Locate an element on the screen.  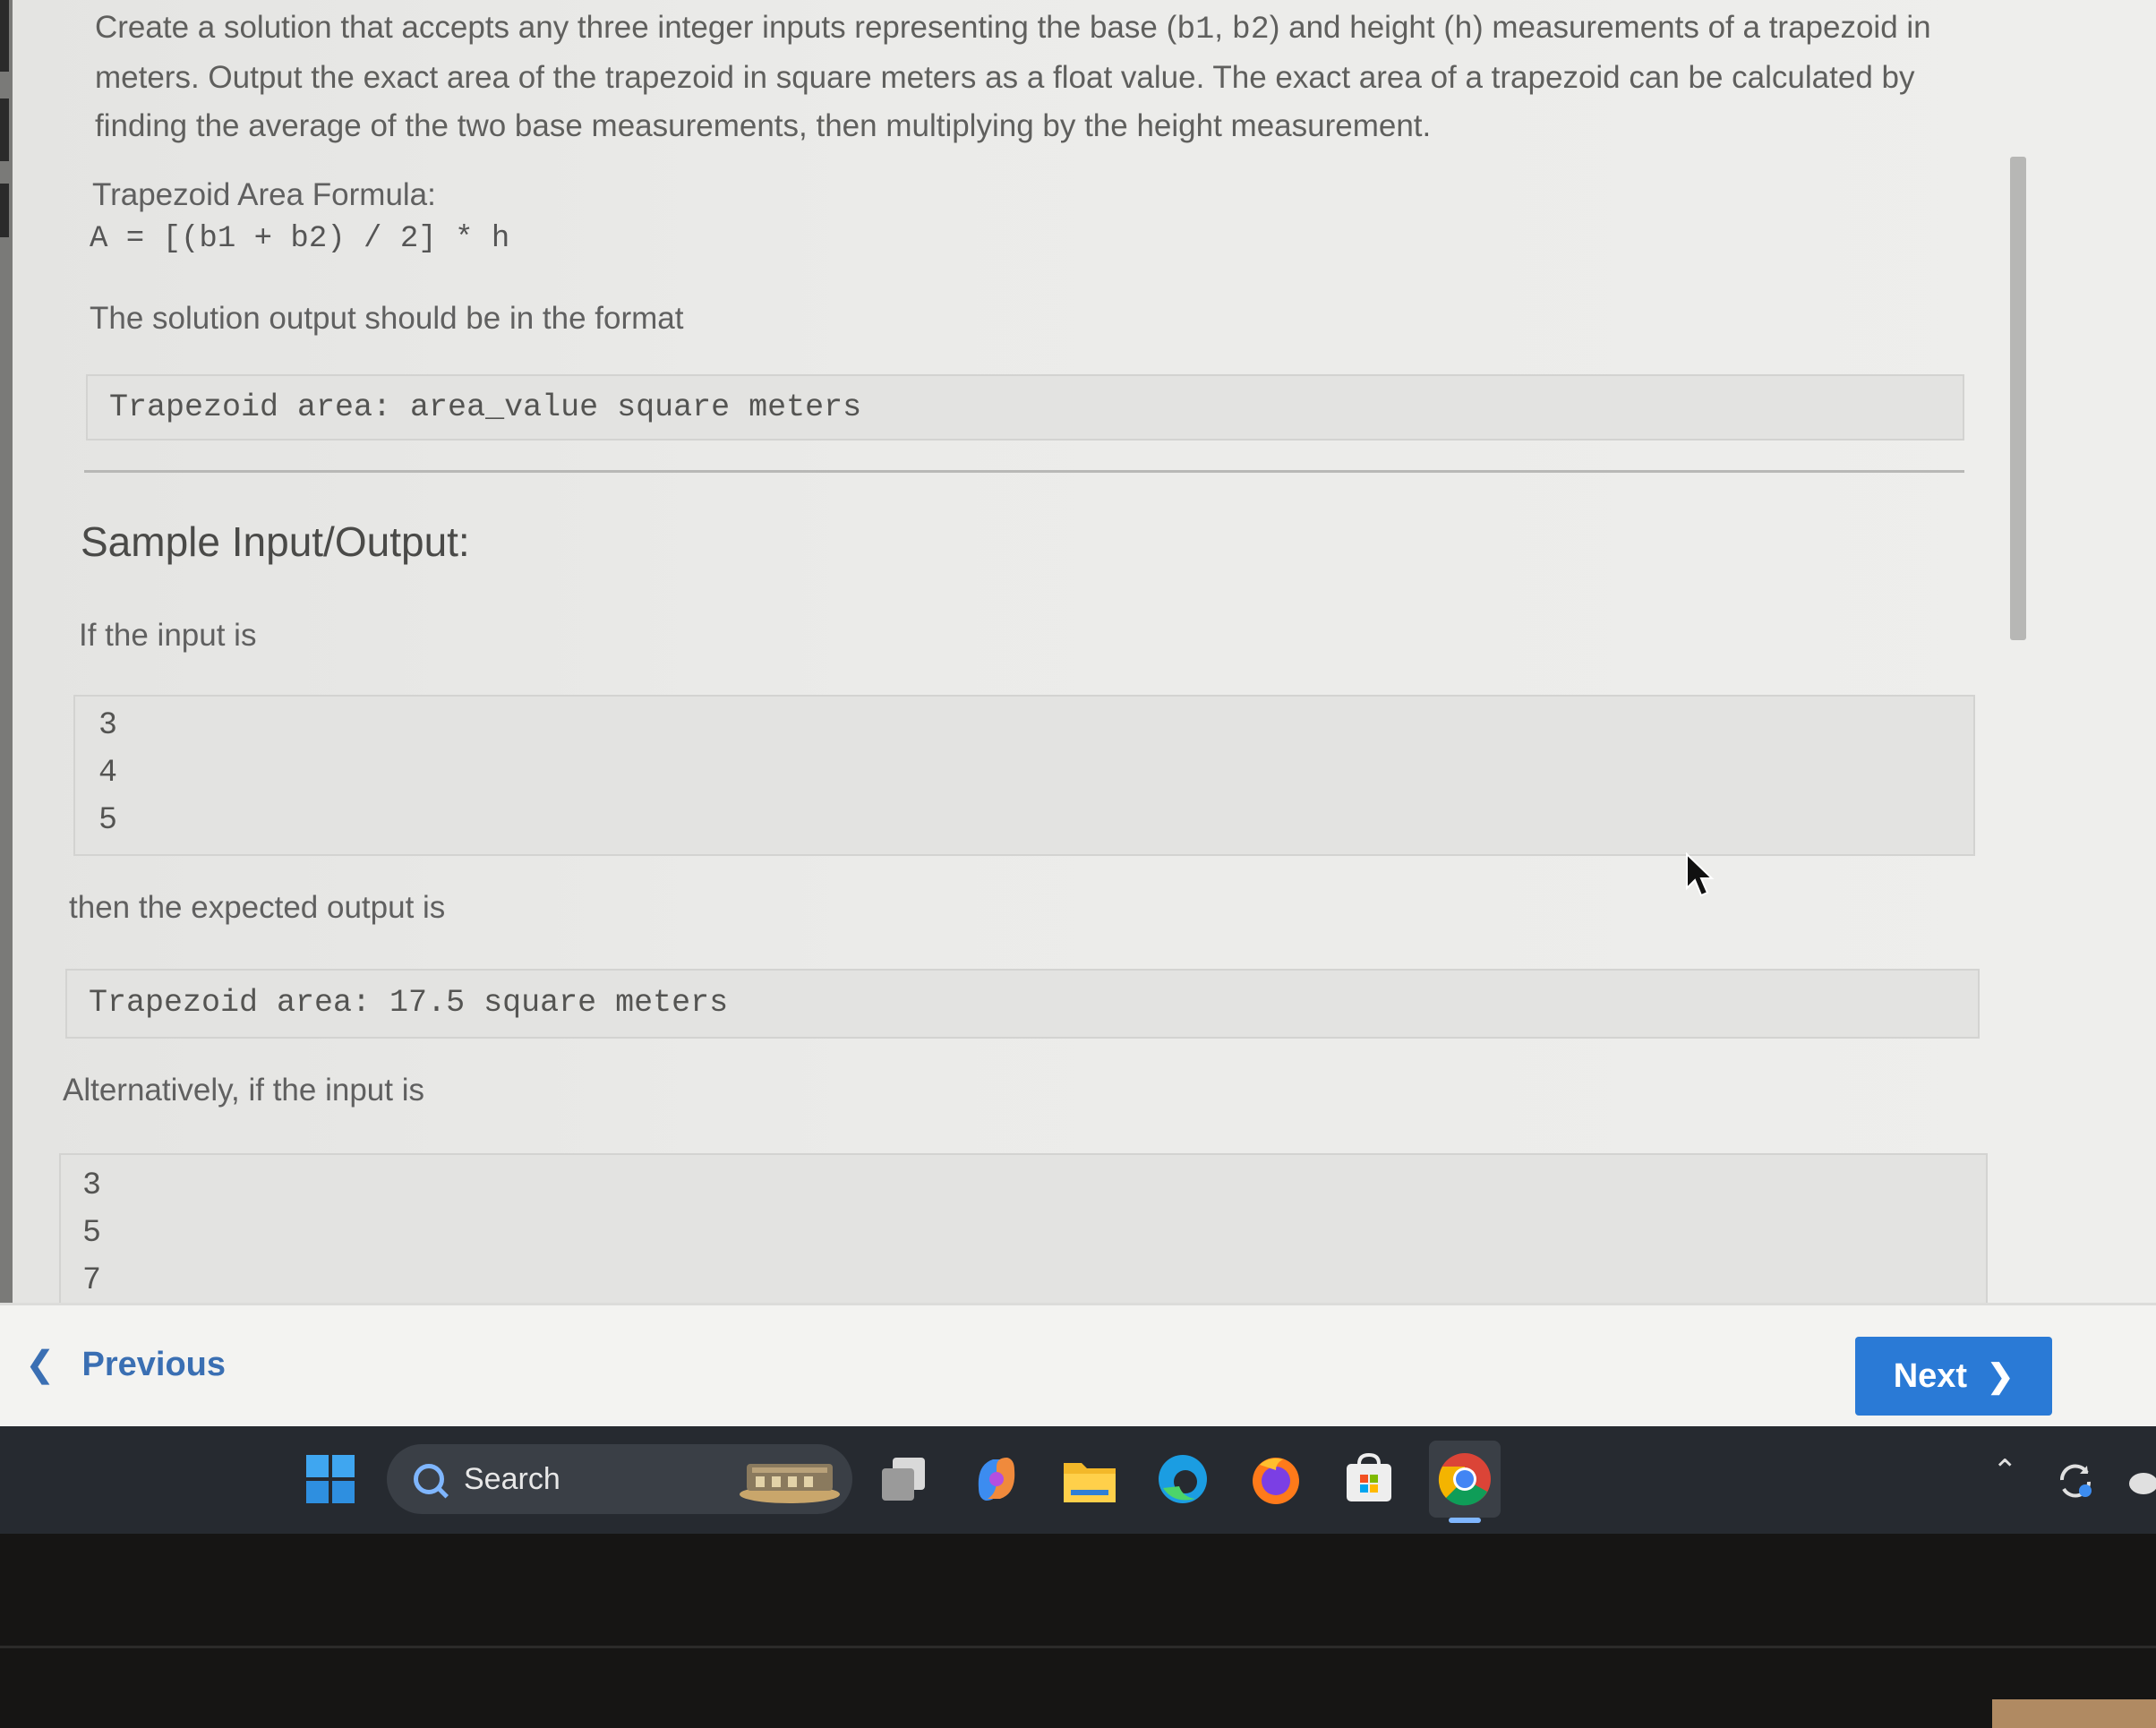
search-label: Search is located at coordinates (512, 1478).